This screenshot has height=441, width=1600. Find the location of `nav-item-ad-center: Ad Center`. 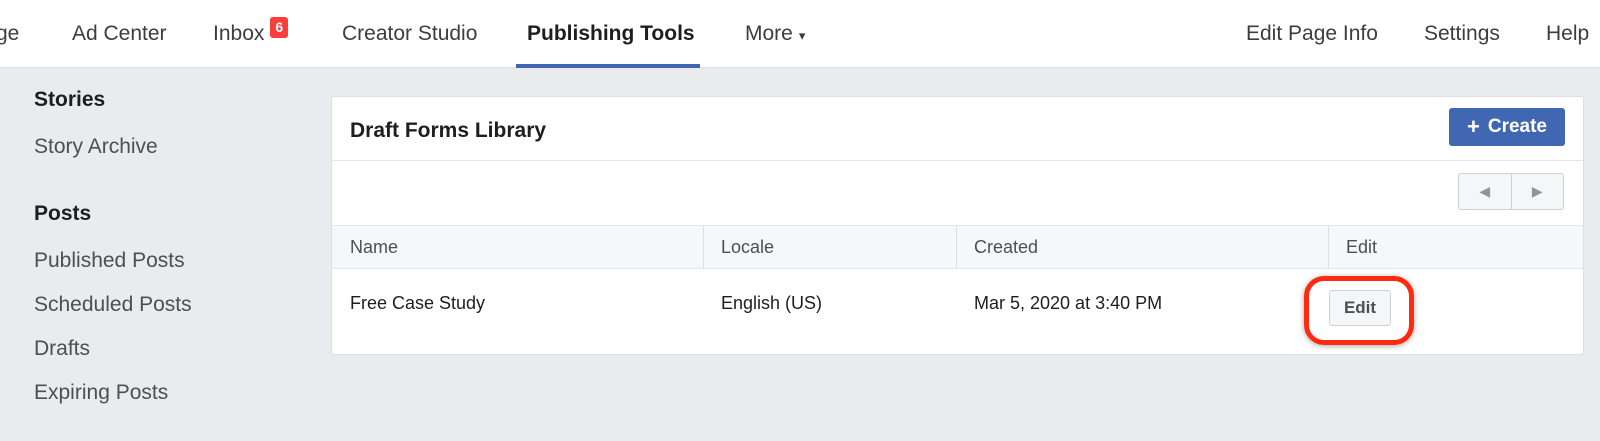

nav-item-ad-center: Ad Center is located at coordinates (119, 34).